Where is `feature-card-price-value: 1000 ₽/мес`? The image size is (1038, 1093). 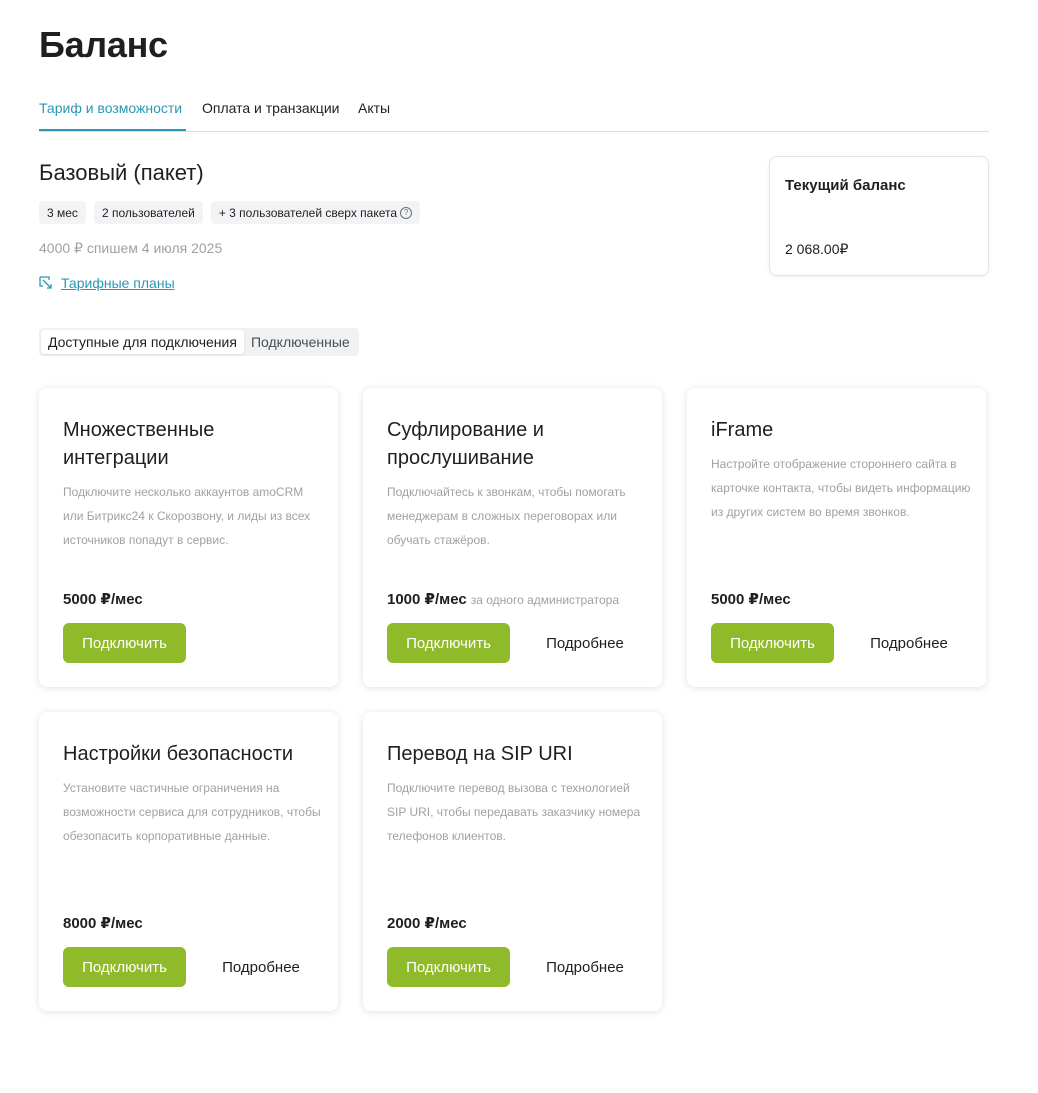
feature-card-price-value: 1000 ₽/мес is located at coordinates (427, 599).